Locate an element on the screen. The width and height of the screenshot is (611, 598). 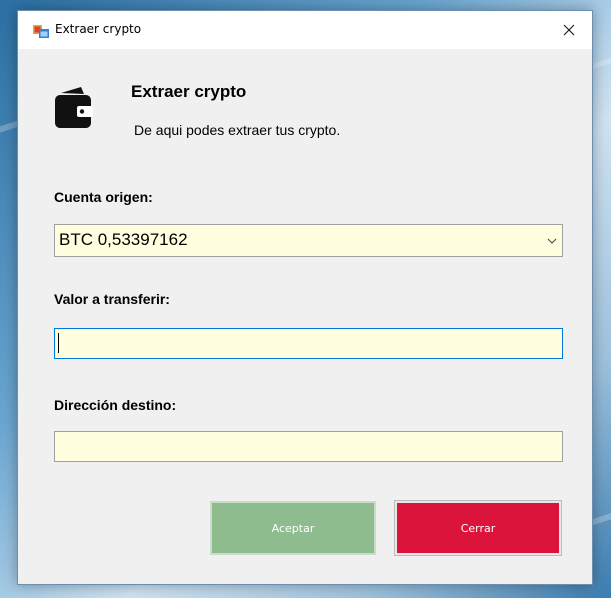
destination-address-input is located at coordinates (308, 446).